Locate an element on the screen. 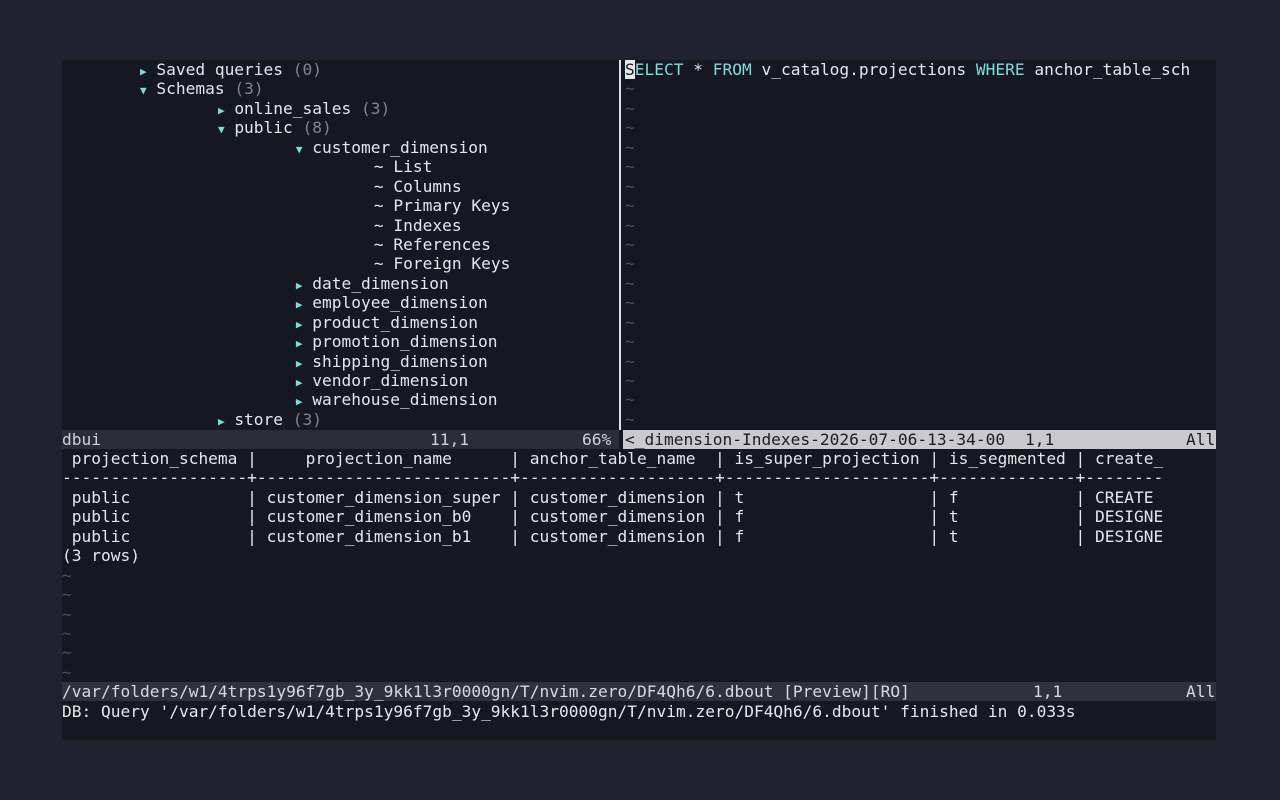  tree-item-product-dimension: ▶ product_dimension is located at coordinates (340, 322).